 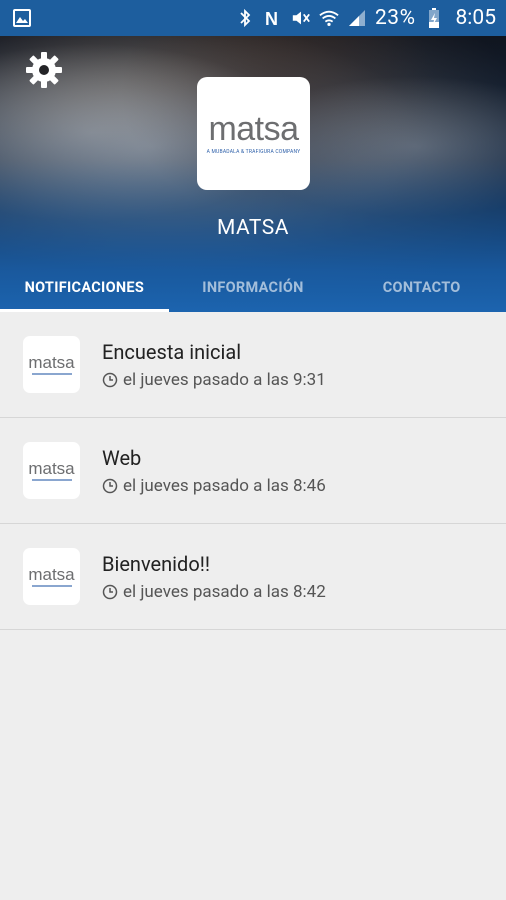 What do you see at coordinates (122, 457) in the screenshot?
I see `notification-title: Web` at bounding box center [122, 457].